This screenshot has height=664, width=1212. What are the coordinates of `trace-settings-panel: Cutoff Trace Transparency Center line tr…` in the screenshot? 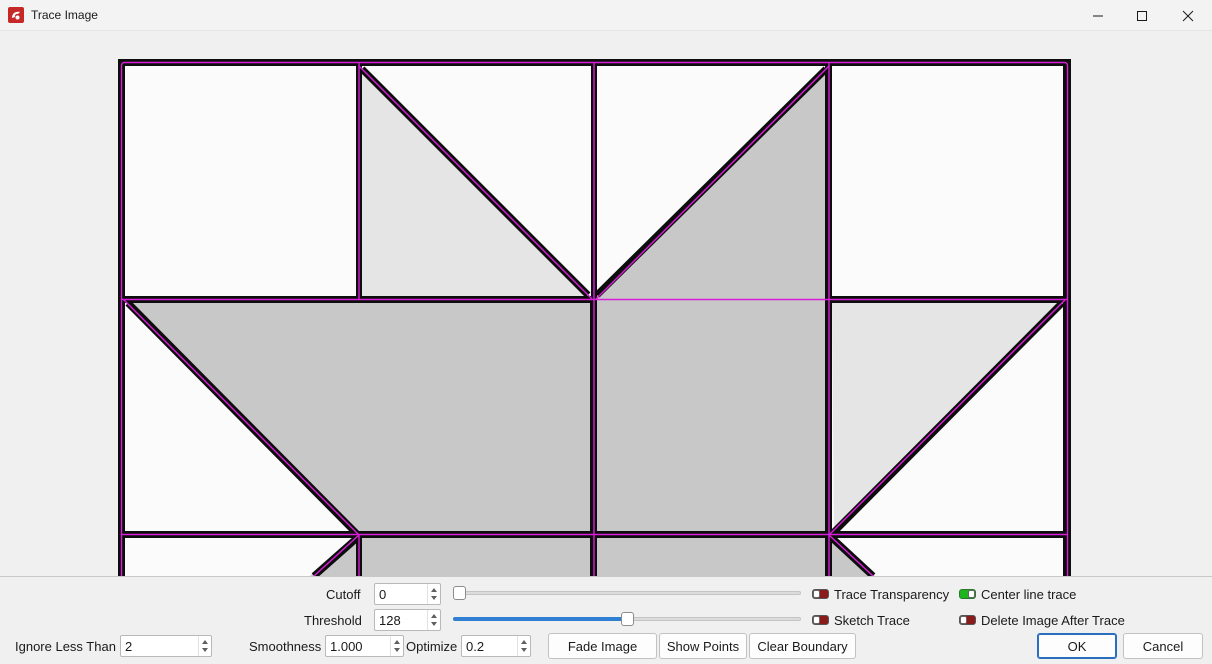 It's located at (606, 620).